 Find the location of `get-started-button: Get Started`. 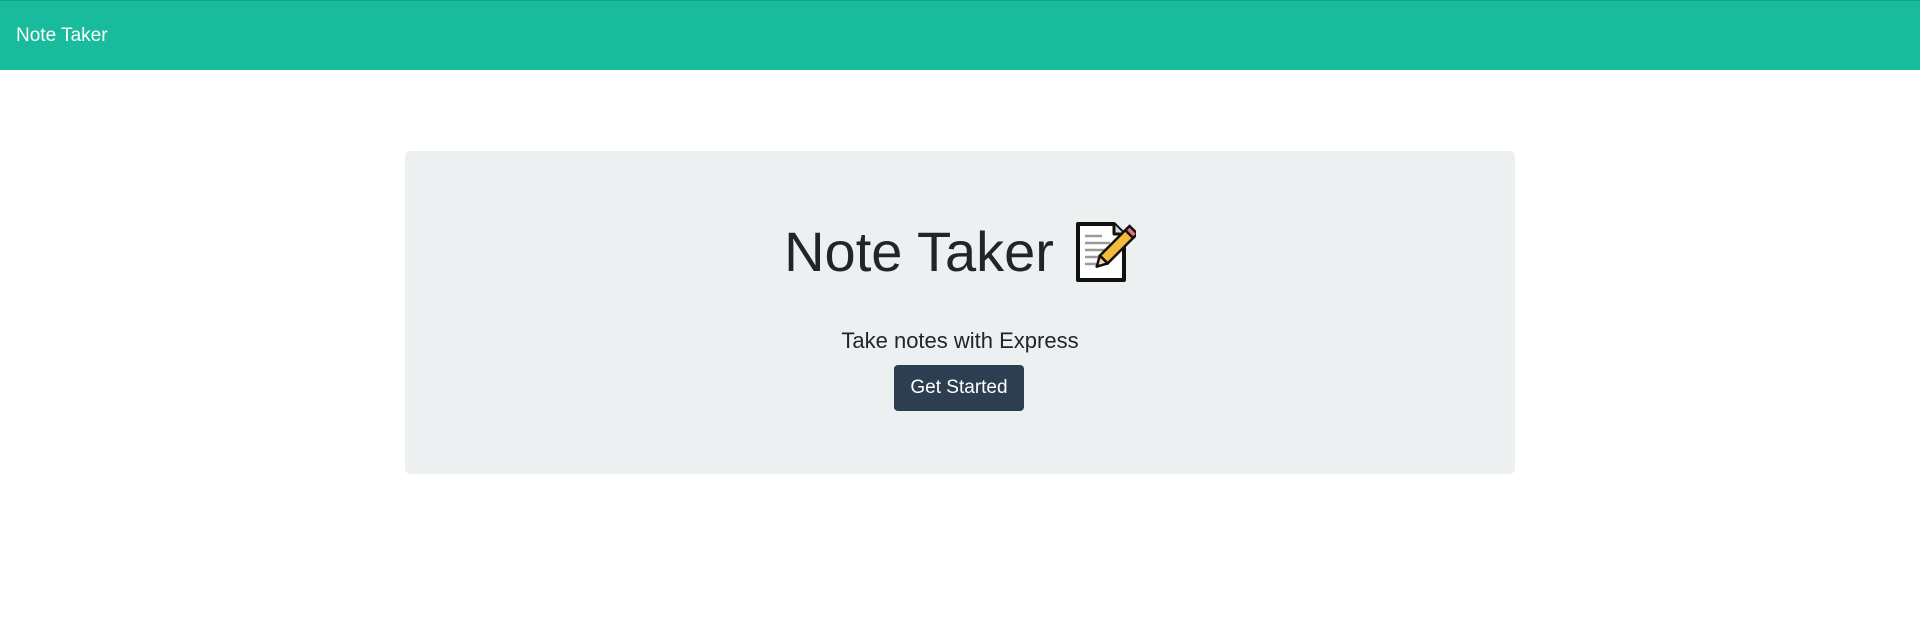

get-started-button: Get Started is located at coordinates (959, 388).